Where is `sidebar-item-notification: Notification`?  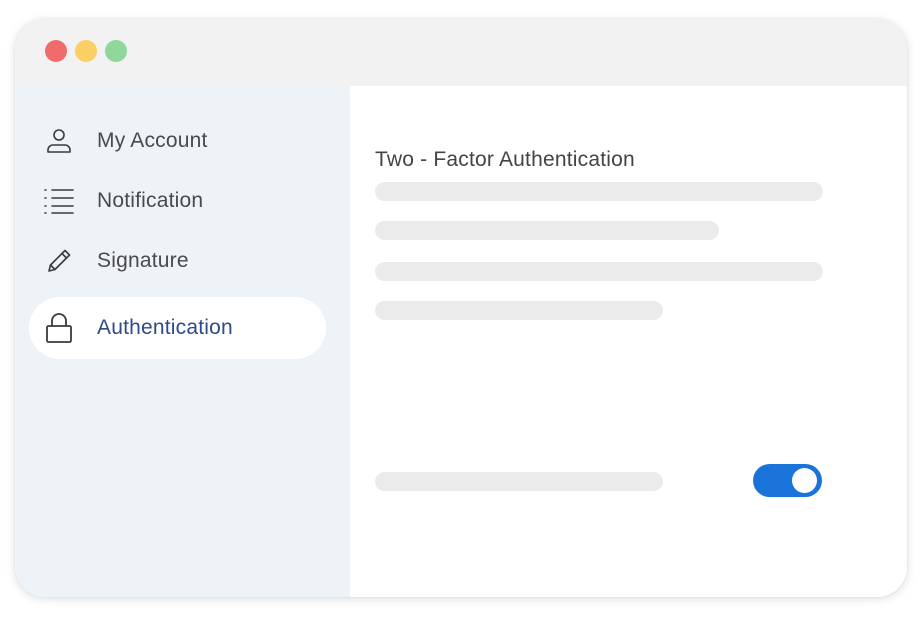 sidebar-item-notification: Notification is located at coordinates (177, 201).